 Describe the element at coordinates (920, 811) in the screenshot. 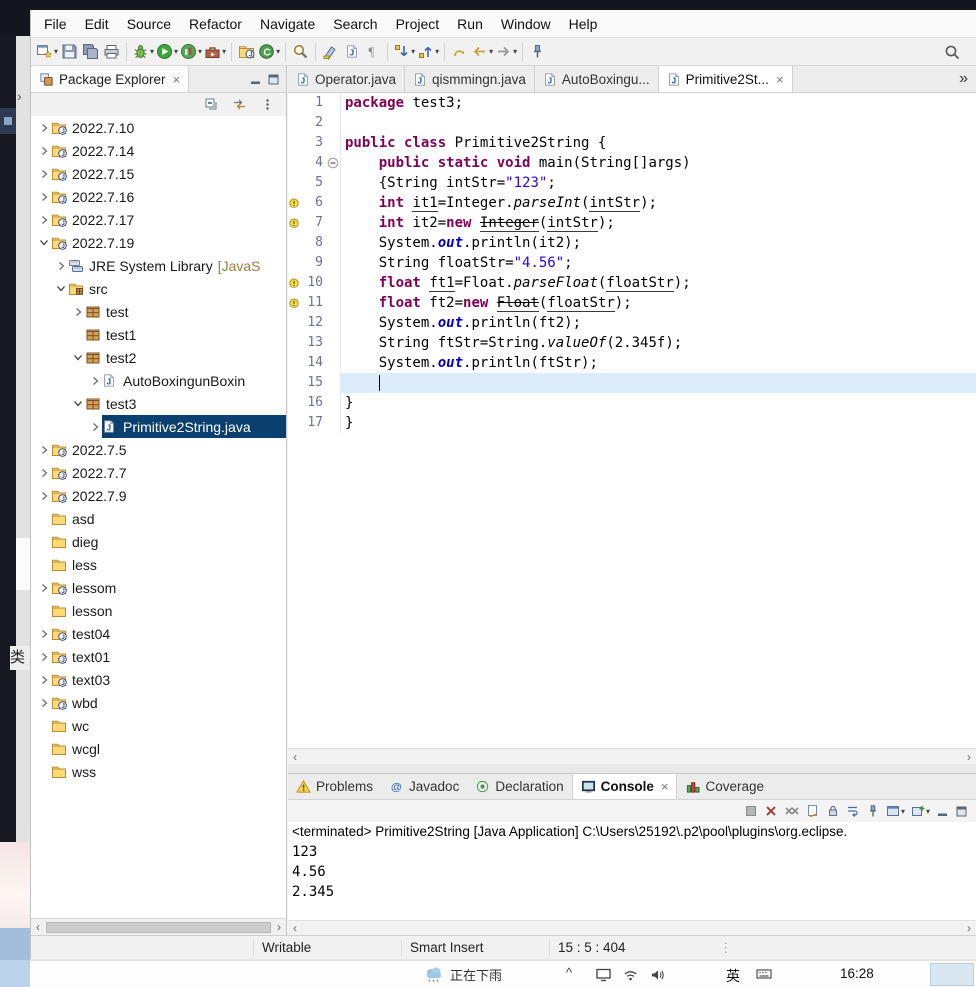

I see `open-console-button: ▾` at that location.